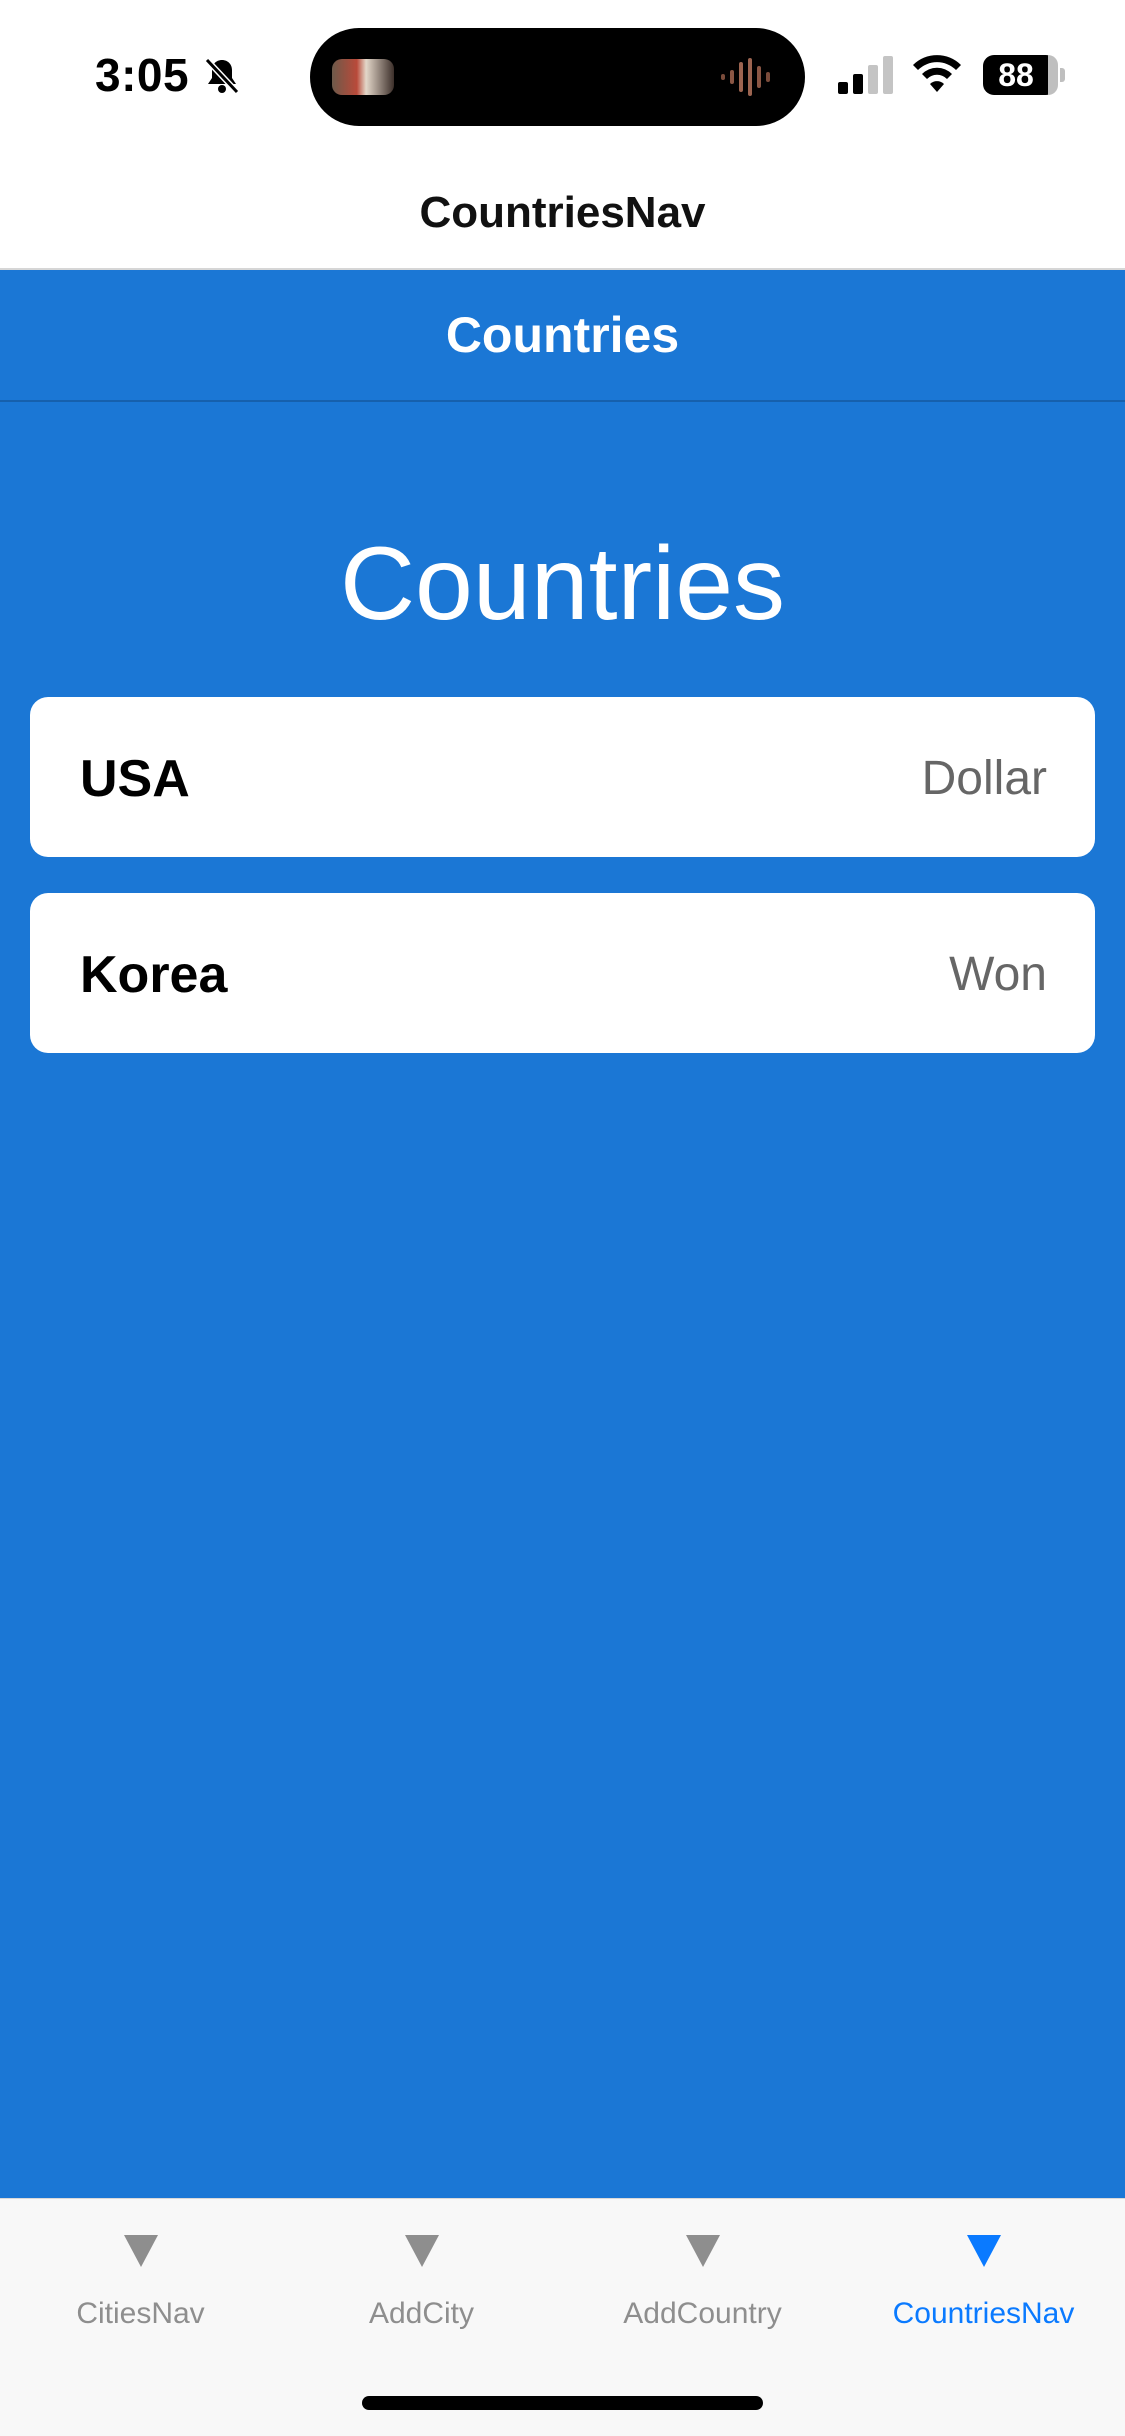 The image size is (1125, 2436). I want to click on tab-add-city: AddCity, so click(421, 2279).